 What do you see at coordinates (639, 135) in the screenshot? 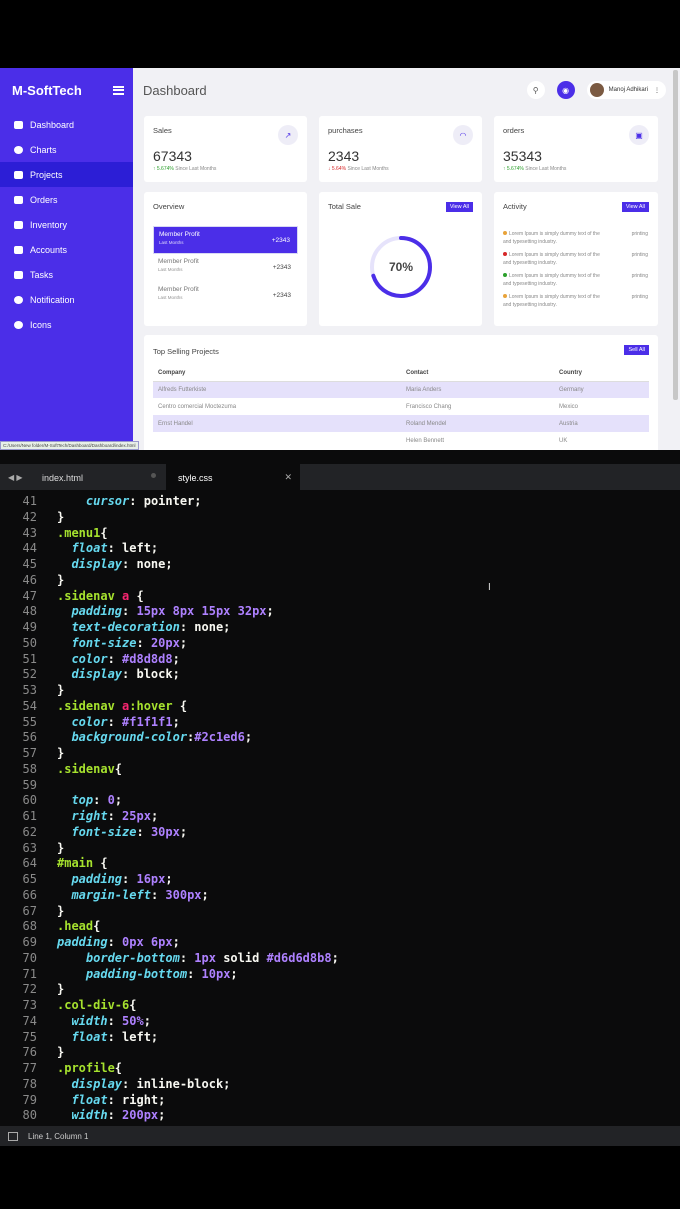
I see `bag-icon: ▣` at bounding box center [639, 135].